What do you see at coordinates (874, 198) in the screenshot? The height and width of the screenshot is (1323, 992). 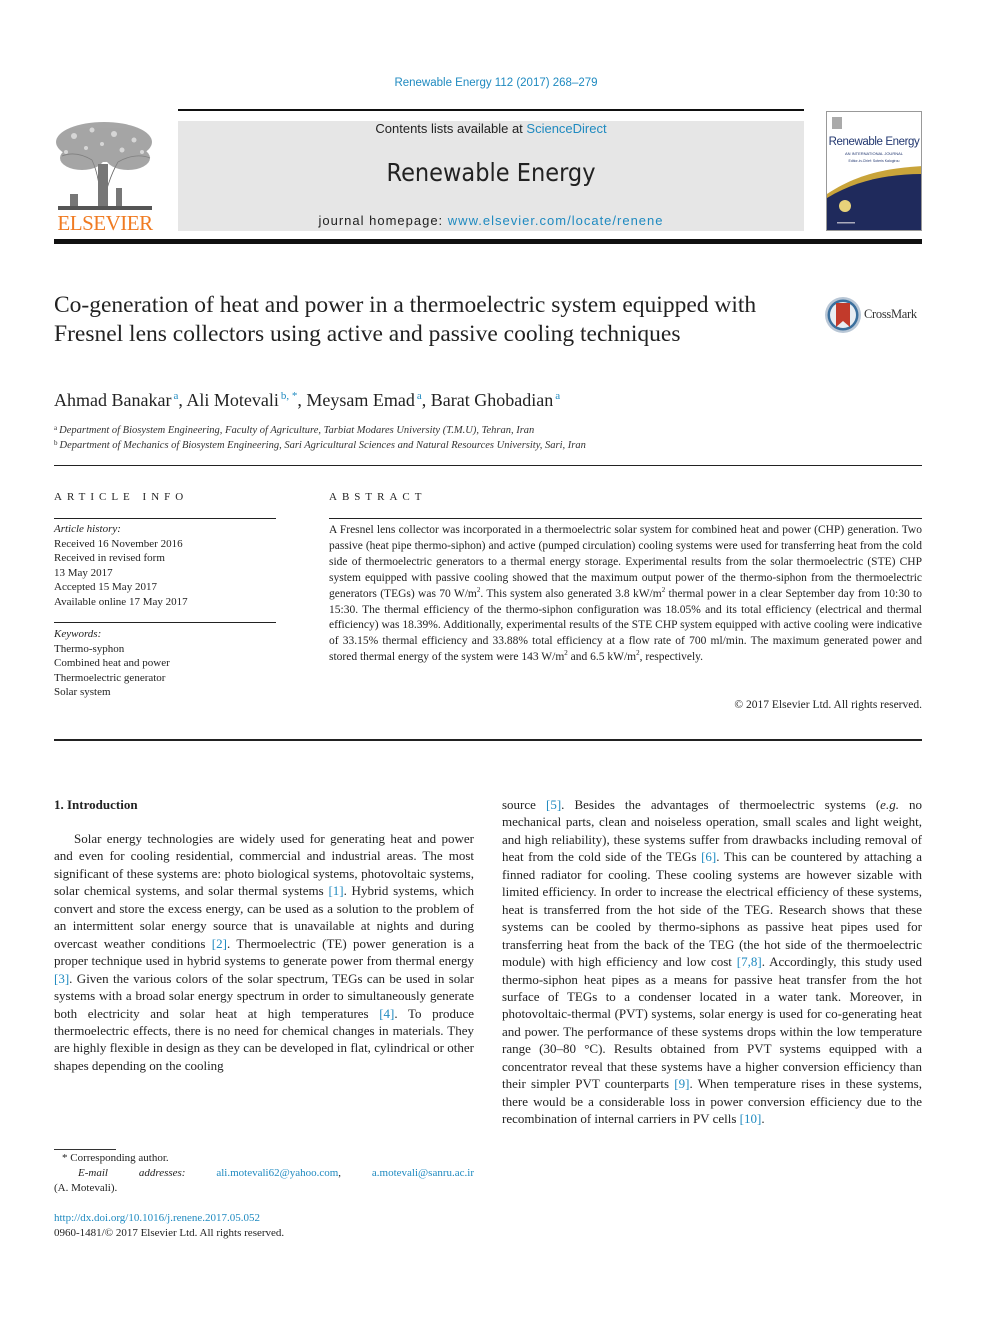 I see `cover-wave-graphic` at bounding box center [874, 198].